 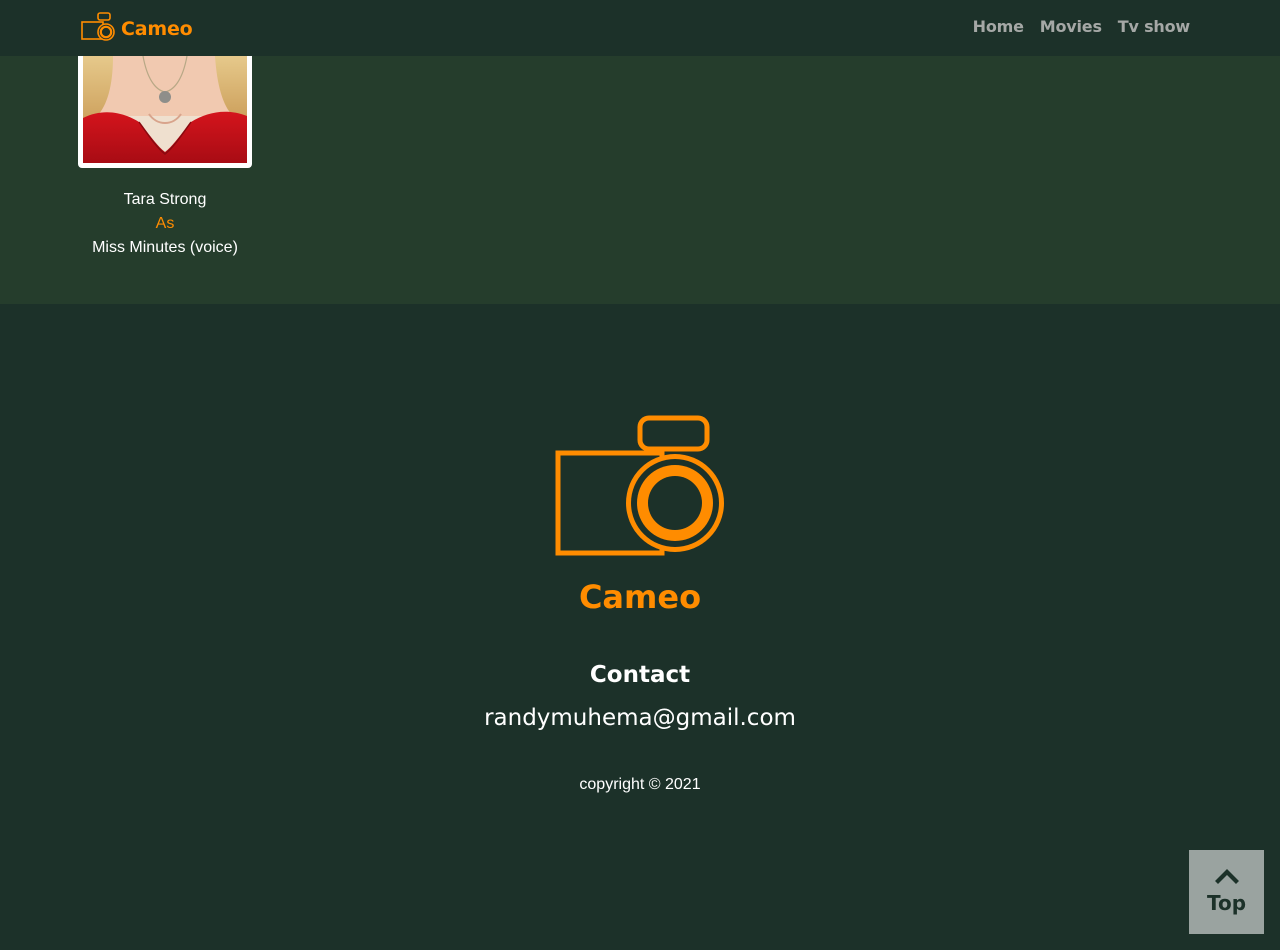 I want to click on nav-links: Home Movies Tv show, so click(x=1082, y=26).